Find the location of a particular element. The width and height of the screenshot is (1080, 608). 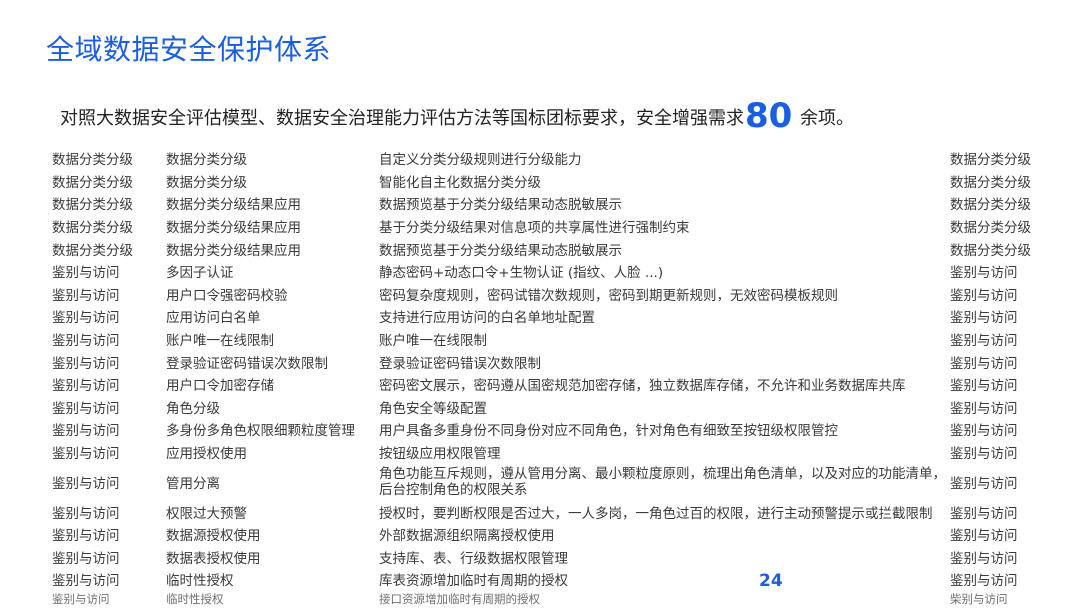

description-cell: 接口资源增加临时有周期的授权 is located at coordinates (459, 598).